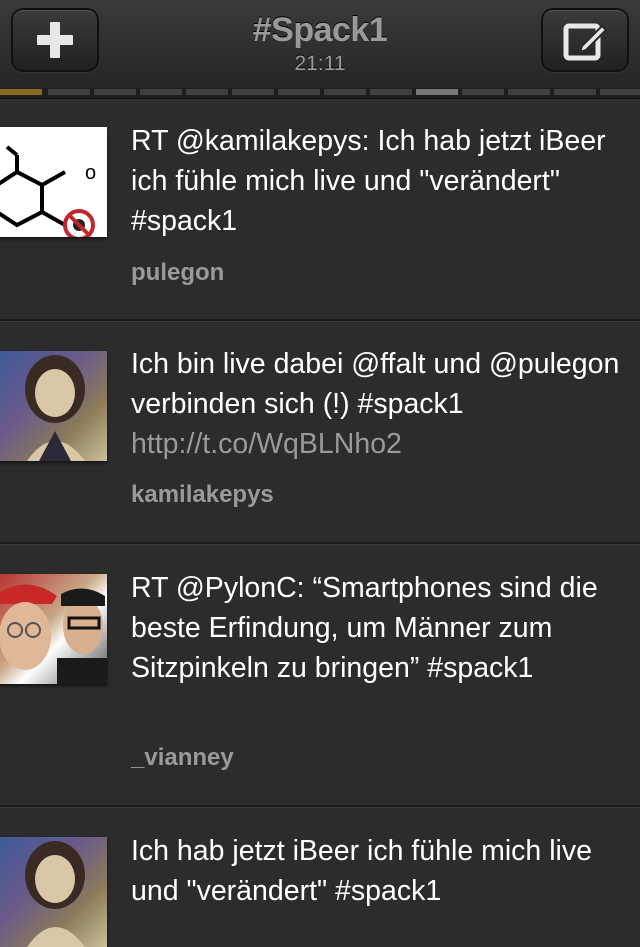  I want to click on svg-text: o, so click(90, 173).